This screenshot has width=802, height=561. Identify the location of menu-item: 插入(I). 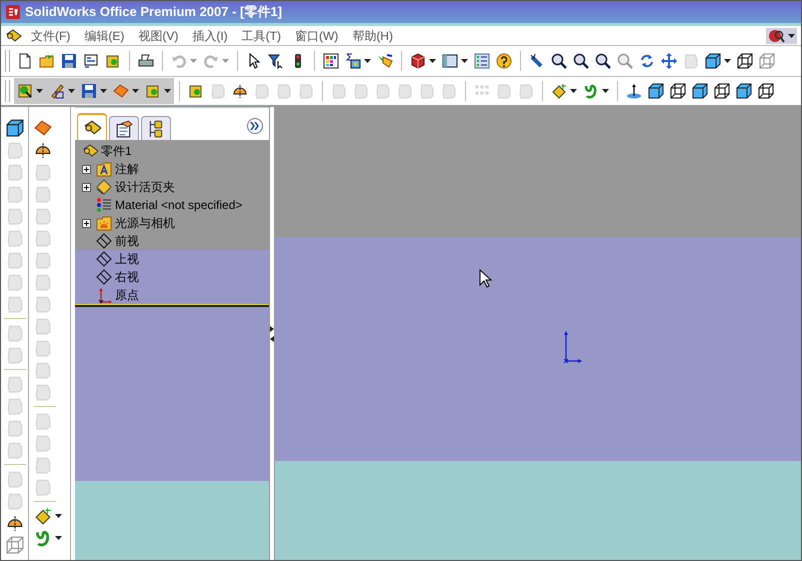
(210, 35).